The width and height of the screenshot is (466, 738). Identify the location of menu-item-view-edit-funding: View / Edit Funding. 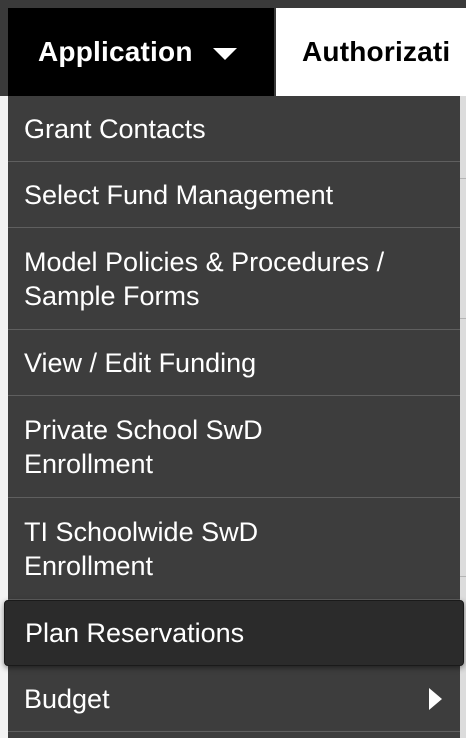
(234, 363).